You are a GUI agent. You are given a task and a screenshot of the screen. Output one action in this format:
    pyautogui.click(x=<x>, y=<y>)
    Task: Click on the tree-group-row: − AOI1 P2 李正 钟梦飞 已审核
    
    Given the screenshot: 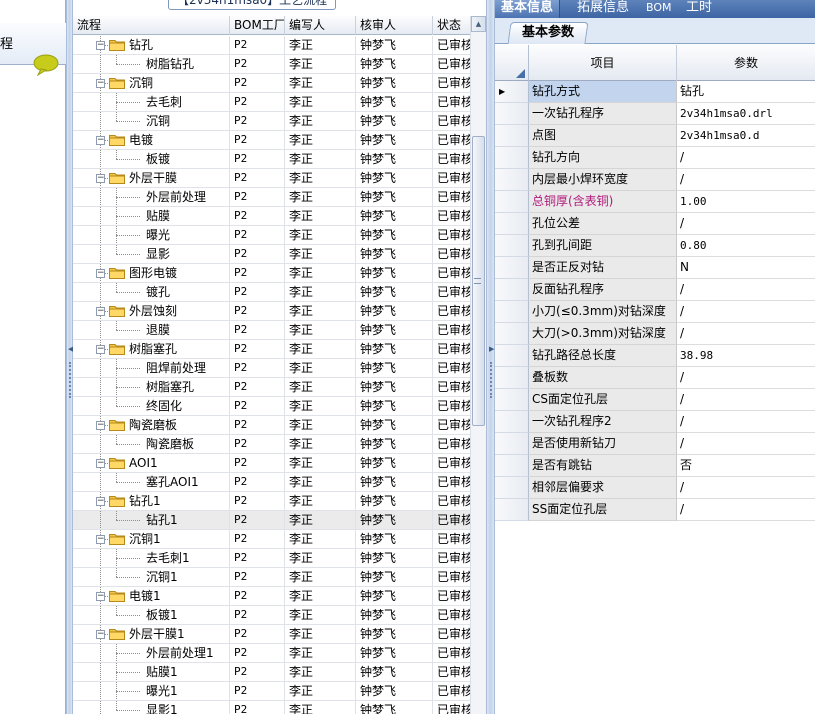 What is the action you would take?
    pyautogui.click(x=271, y=463)
    